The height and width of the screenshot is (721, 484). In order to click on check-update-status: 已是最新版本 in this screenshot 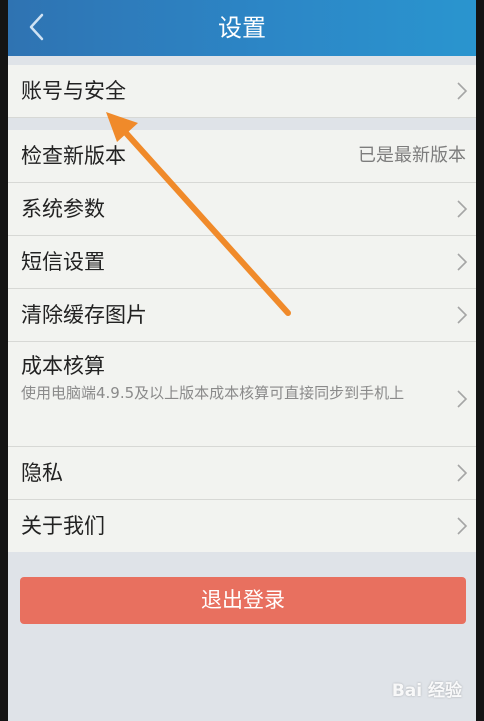, I will do `click(412, 155)`.